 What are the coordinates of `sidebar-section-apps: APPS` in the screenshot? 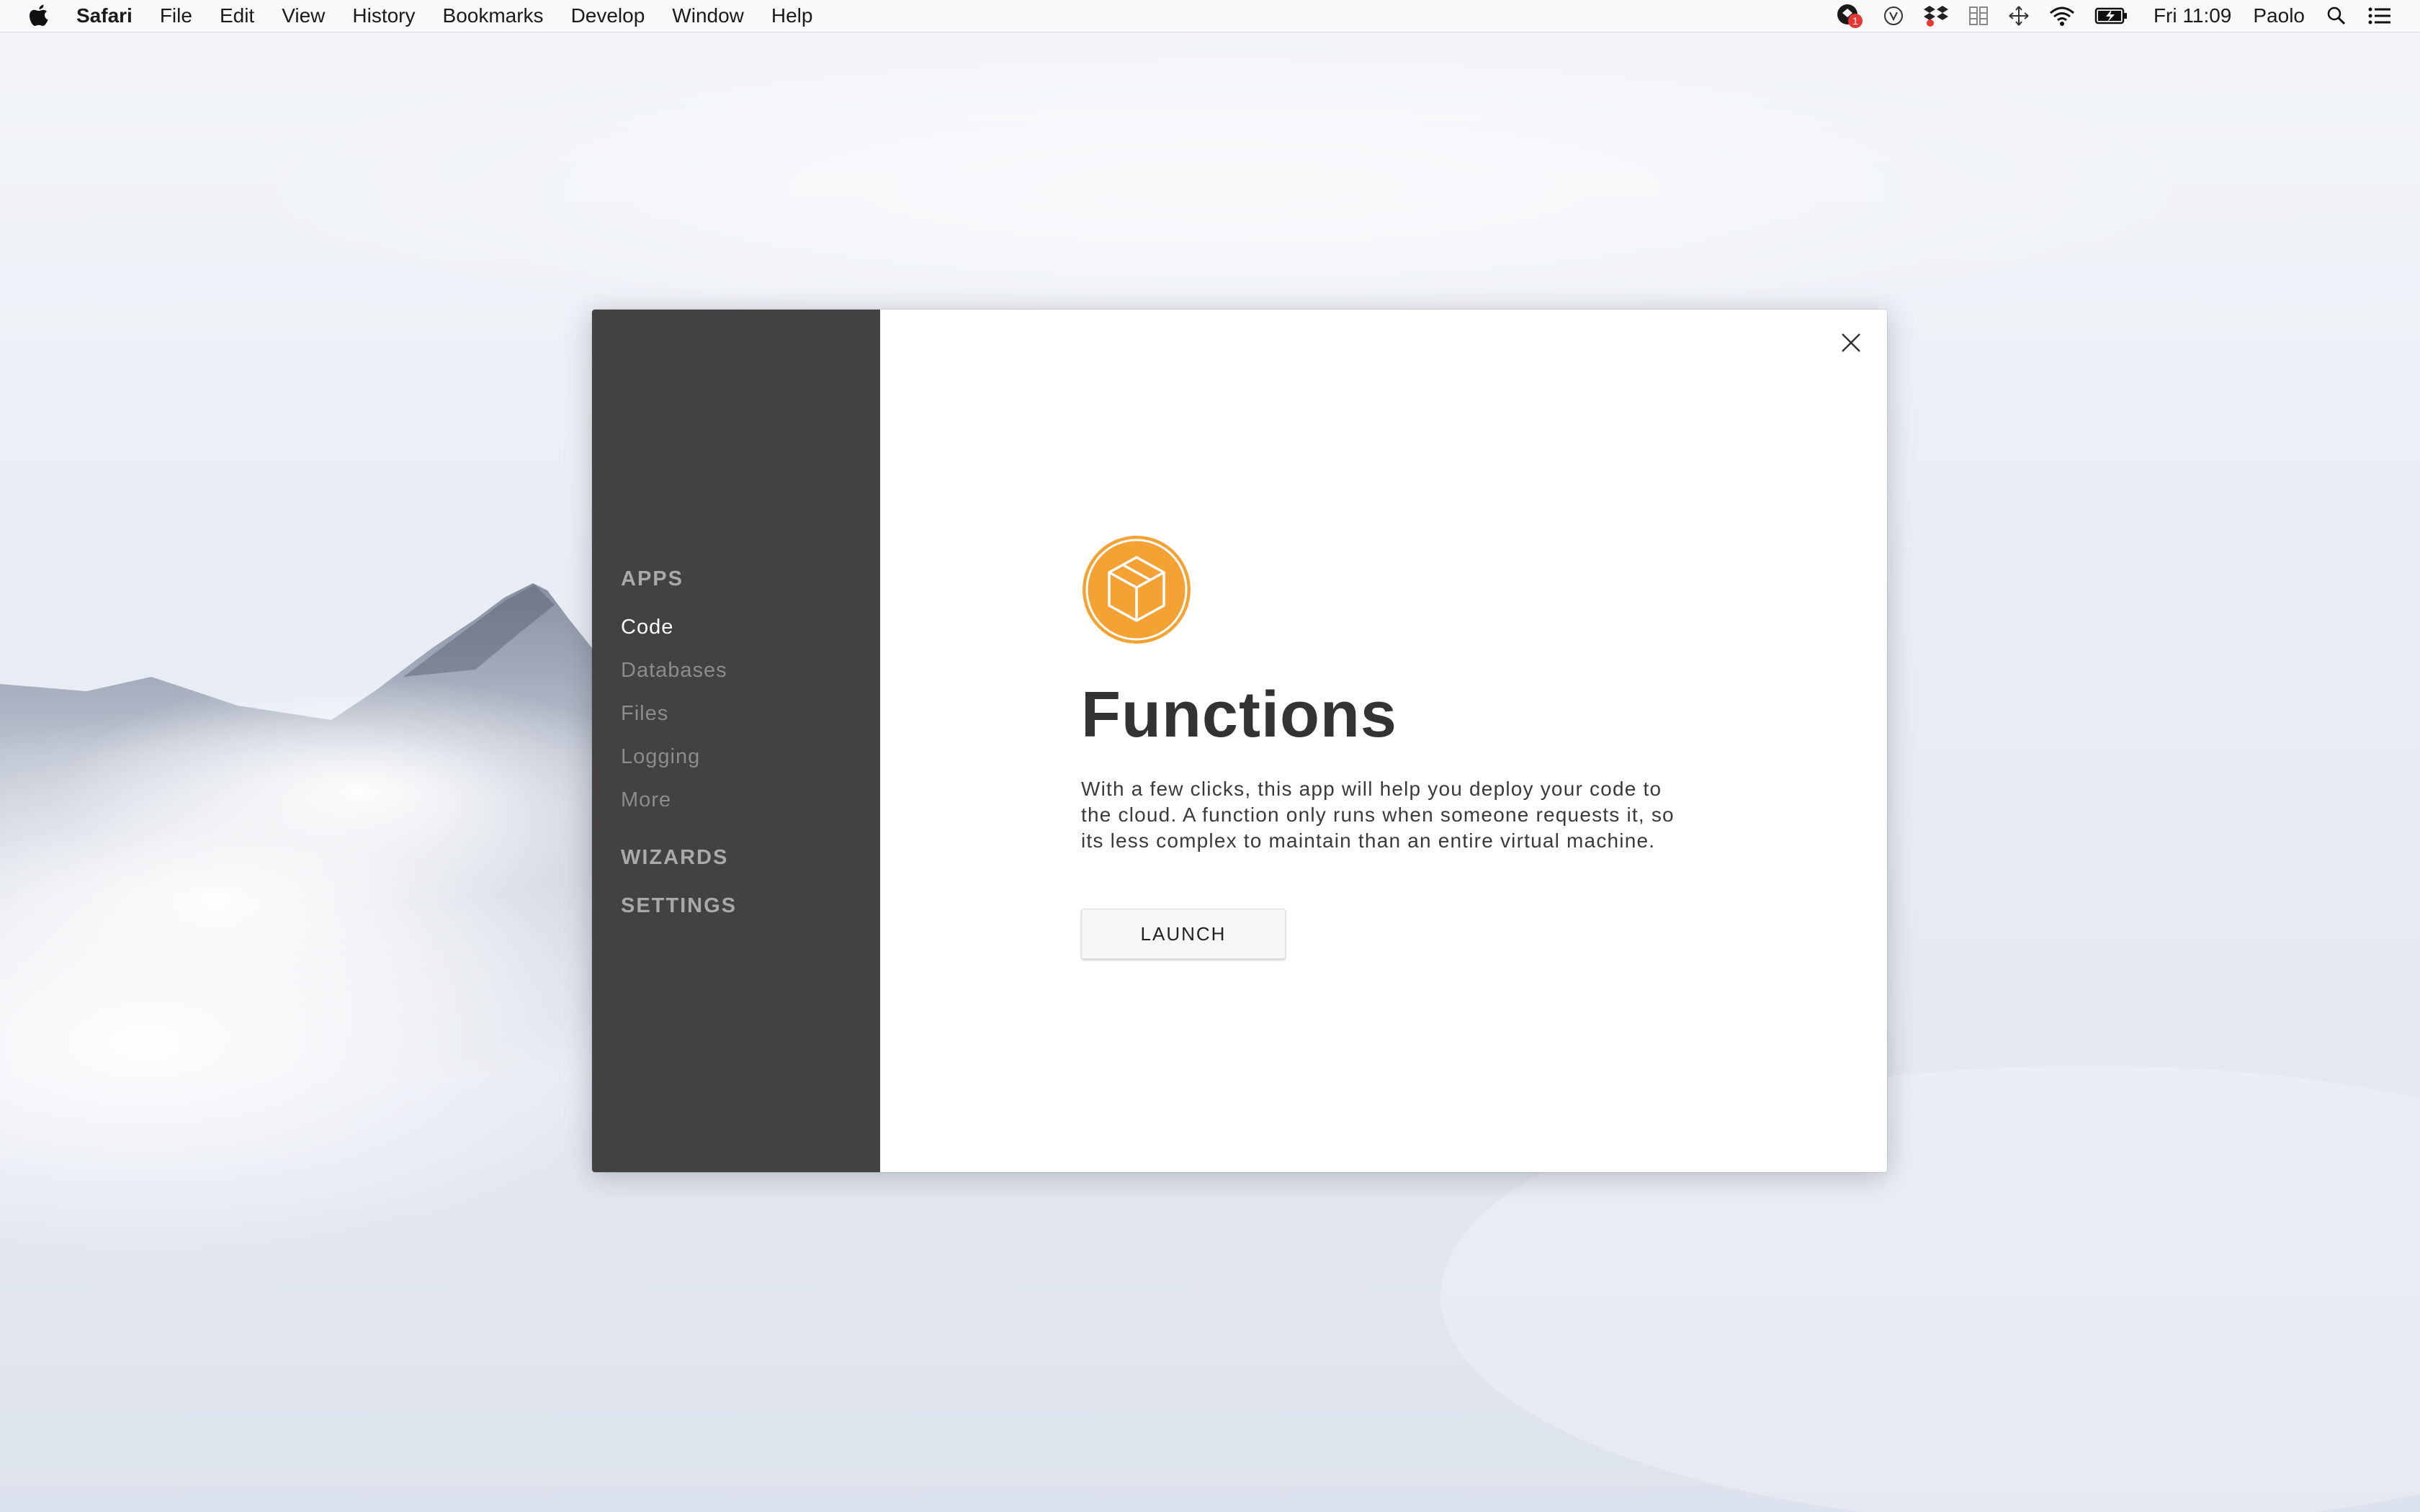 It's located at (751, 579).